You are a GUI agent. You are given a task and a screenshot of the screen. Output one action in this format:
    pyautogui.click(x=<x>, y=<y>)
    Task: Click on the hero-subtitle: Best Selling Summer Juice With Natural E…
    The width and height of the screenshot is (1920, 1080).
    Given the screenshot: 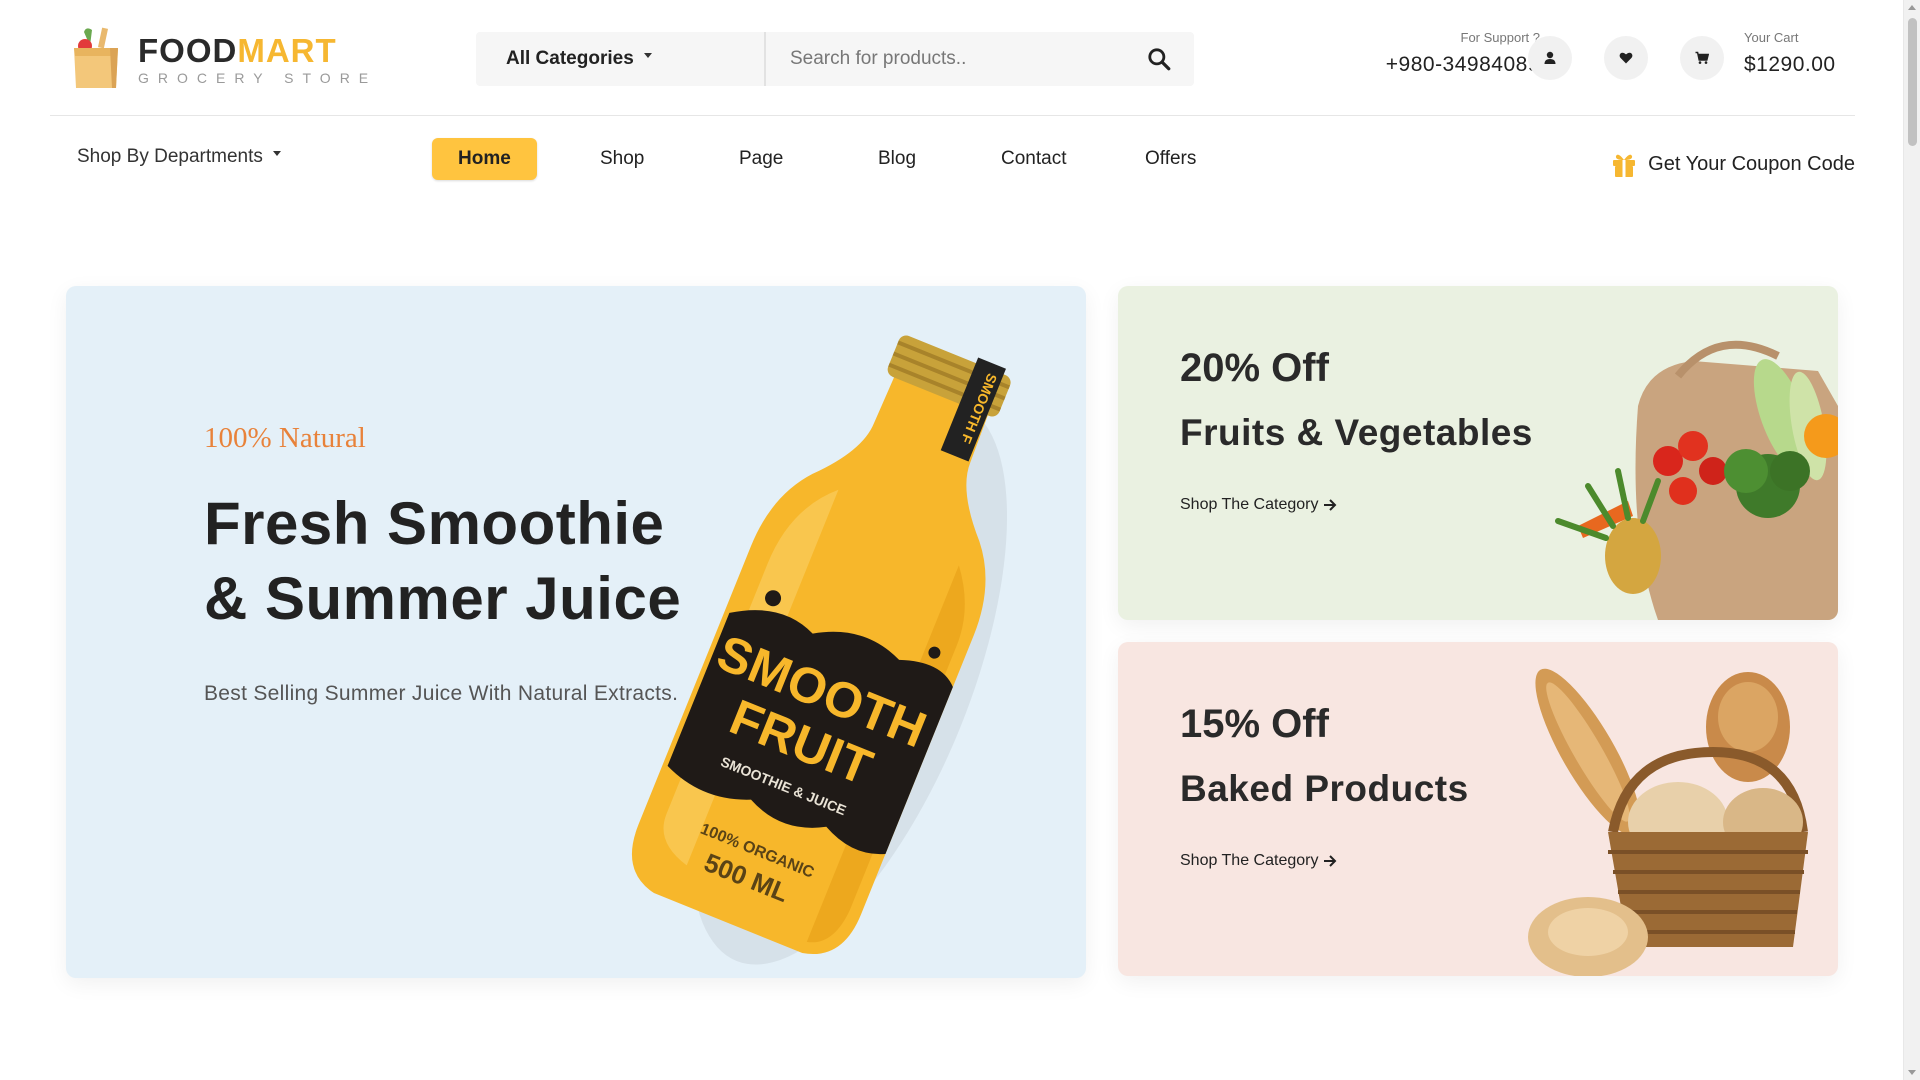 What is the action you would take?
    pyautogui.click(x=441, y=693)
    